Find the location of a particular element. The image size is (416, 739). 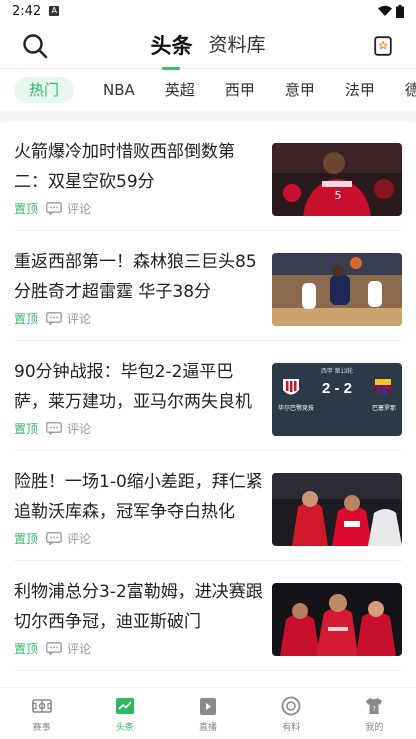

category-bundesliga: 德甲 is located at coordinates (403, 90).